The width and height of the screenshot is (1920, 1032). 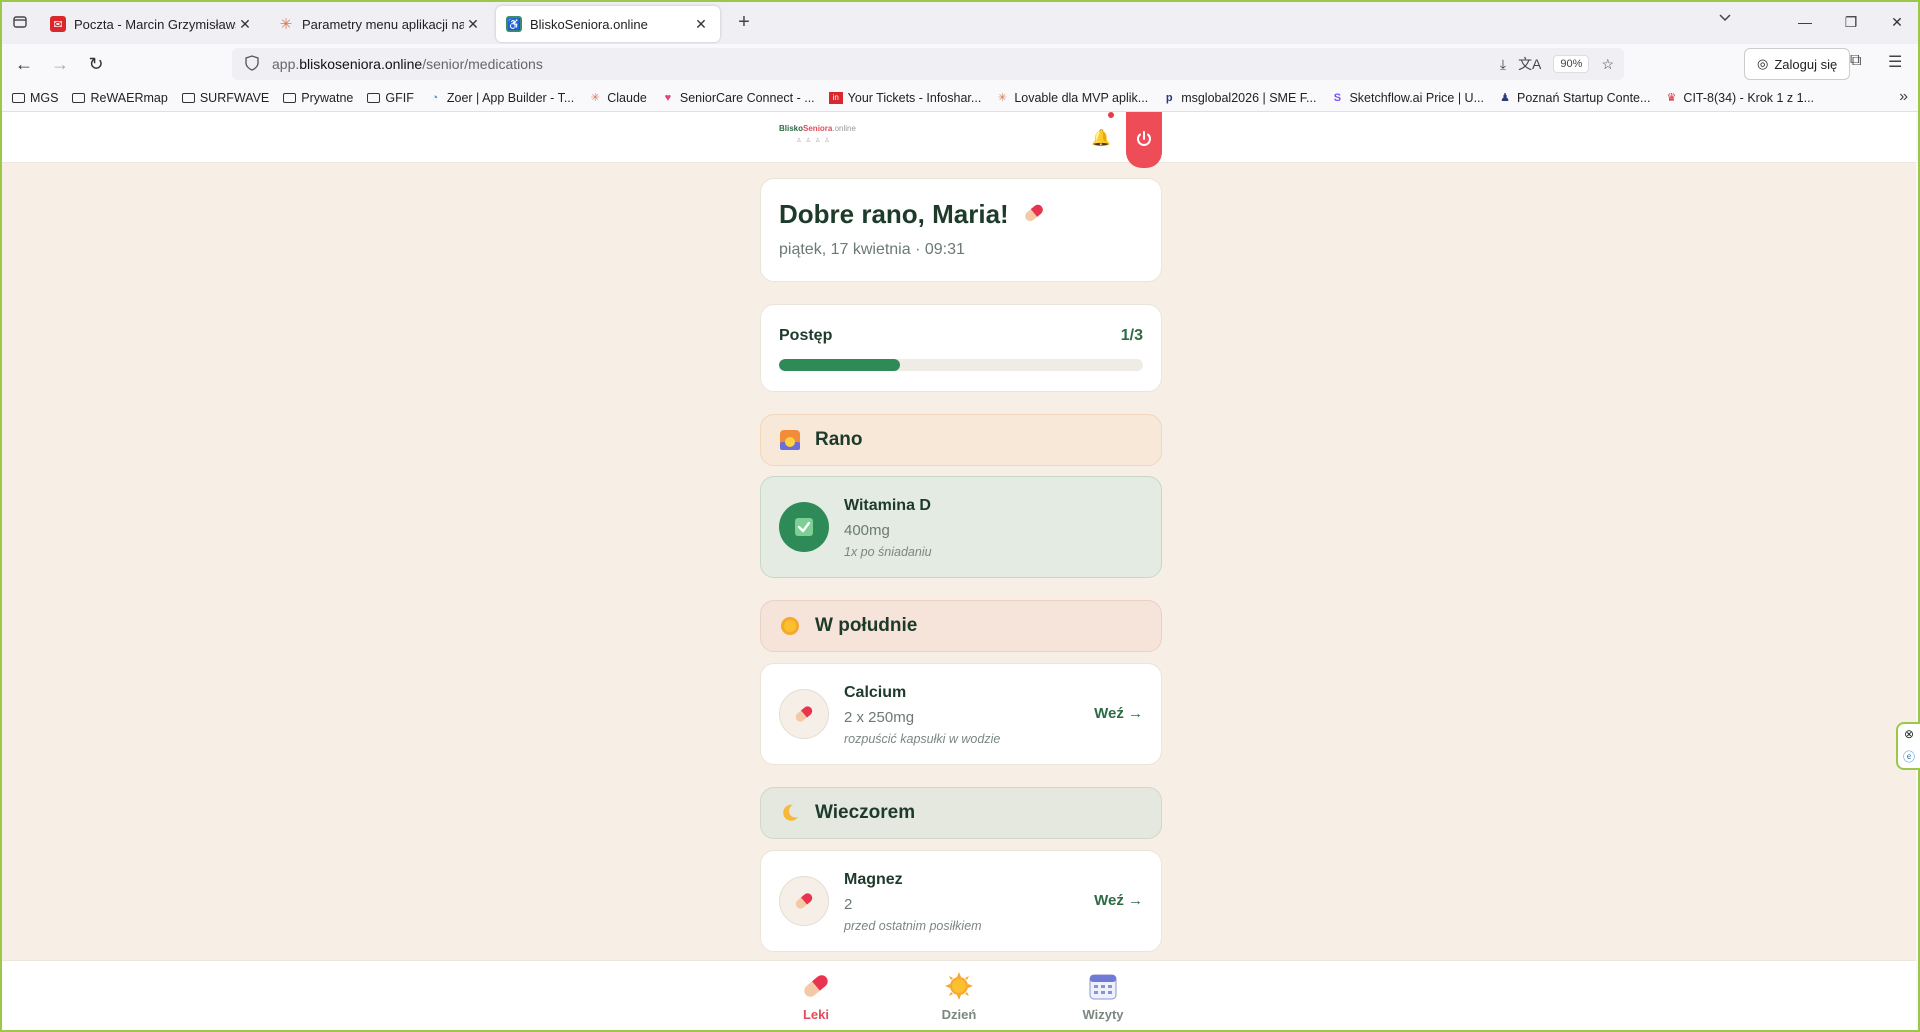 What do you see at coordinates (913, 214) in the screenshot?
I see `greeting-title: Dobre rano, Maria!` at bounding box center [913, 214].